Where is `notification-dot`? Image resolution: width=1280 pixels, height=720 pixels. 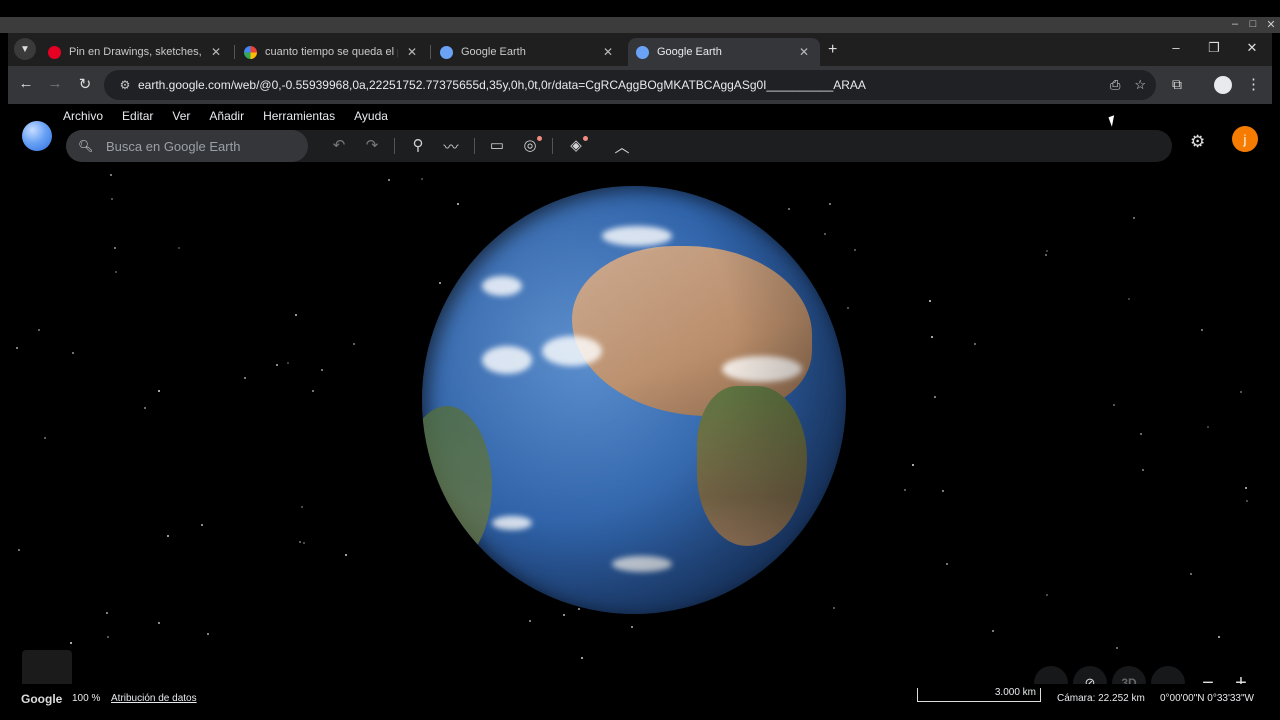
notification-dot is located at coordinates (585, 138).